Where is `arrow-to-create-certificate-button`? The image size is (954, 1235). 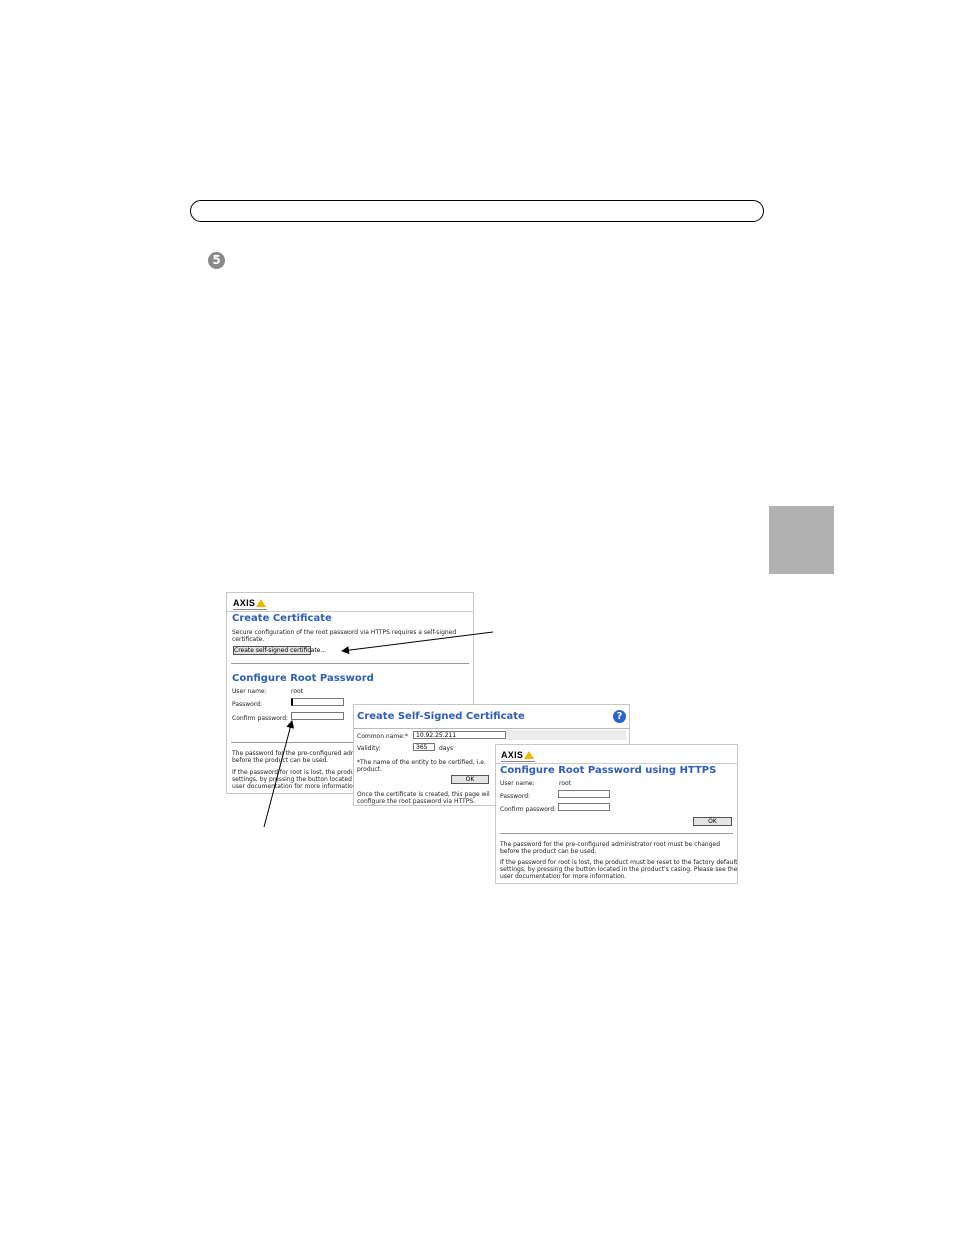
arrow-to-create-certificate-button is located at coordinates (417, 643).